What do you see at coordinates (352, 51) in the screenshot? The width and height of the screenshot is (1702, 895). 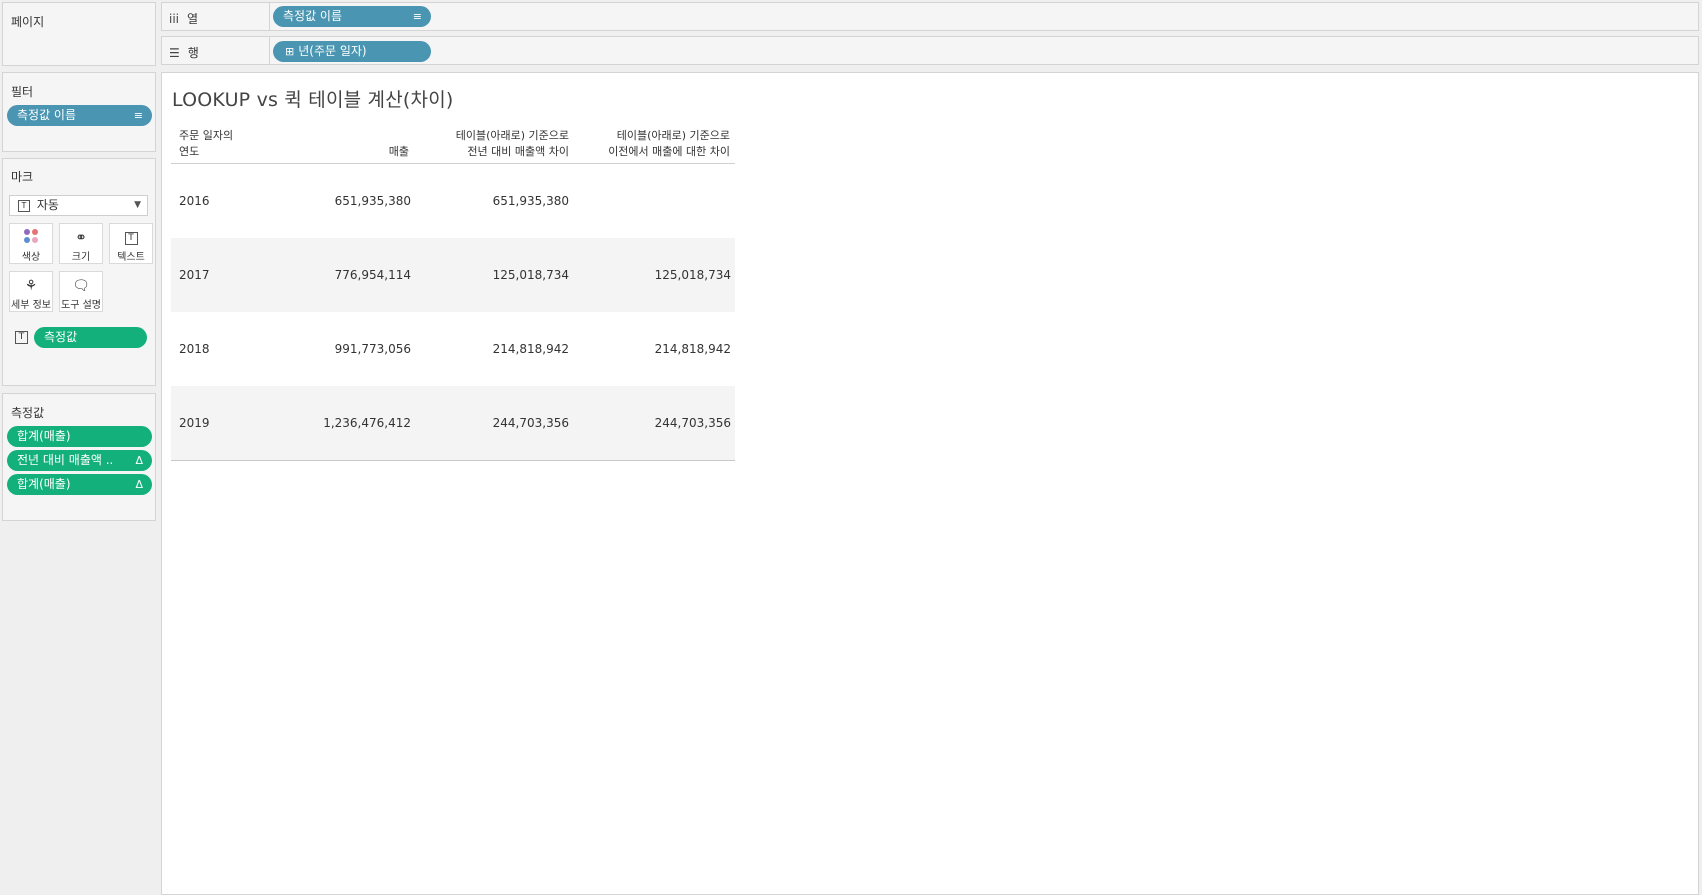 I see `year-order-date-pill: ⊞ 년(주문 일자)` at bounding box center [352, 51].